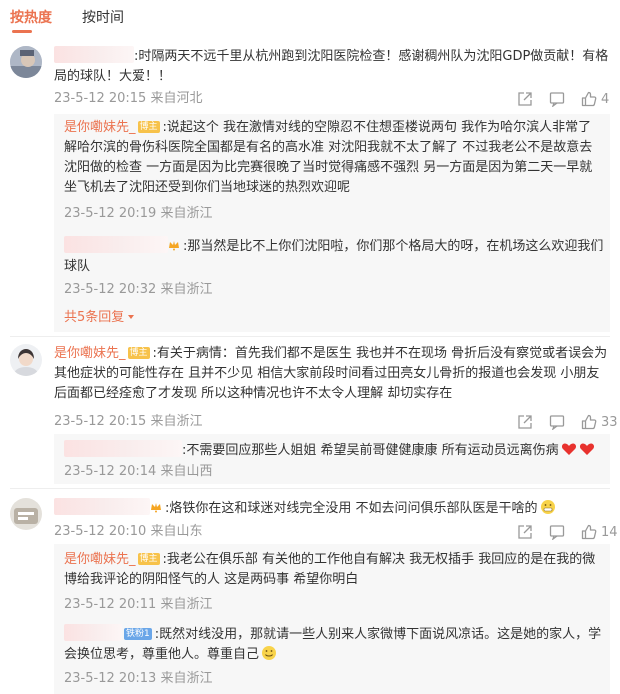  What do you see at coordinates (128, 531) in the screenshot?
I see `comment-3-meta: 23-5-12 20:10 来自山东` at bounding box center [128, 531].